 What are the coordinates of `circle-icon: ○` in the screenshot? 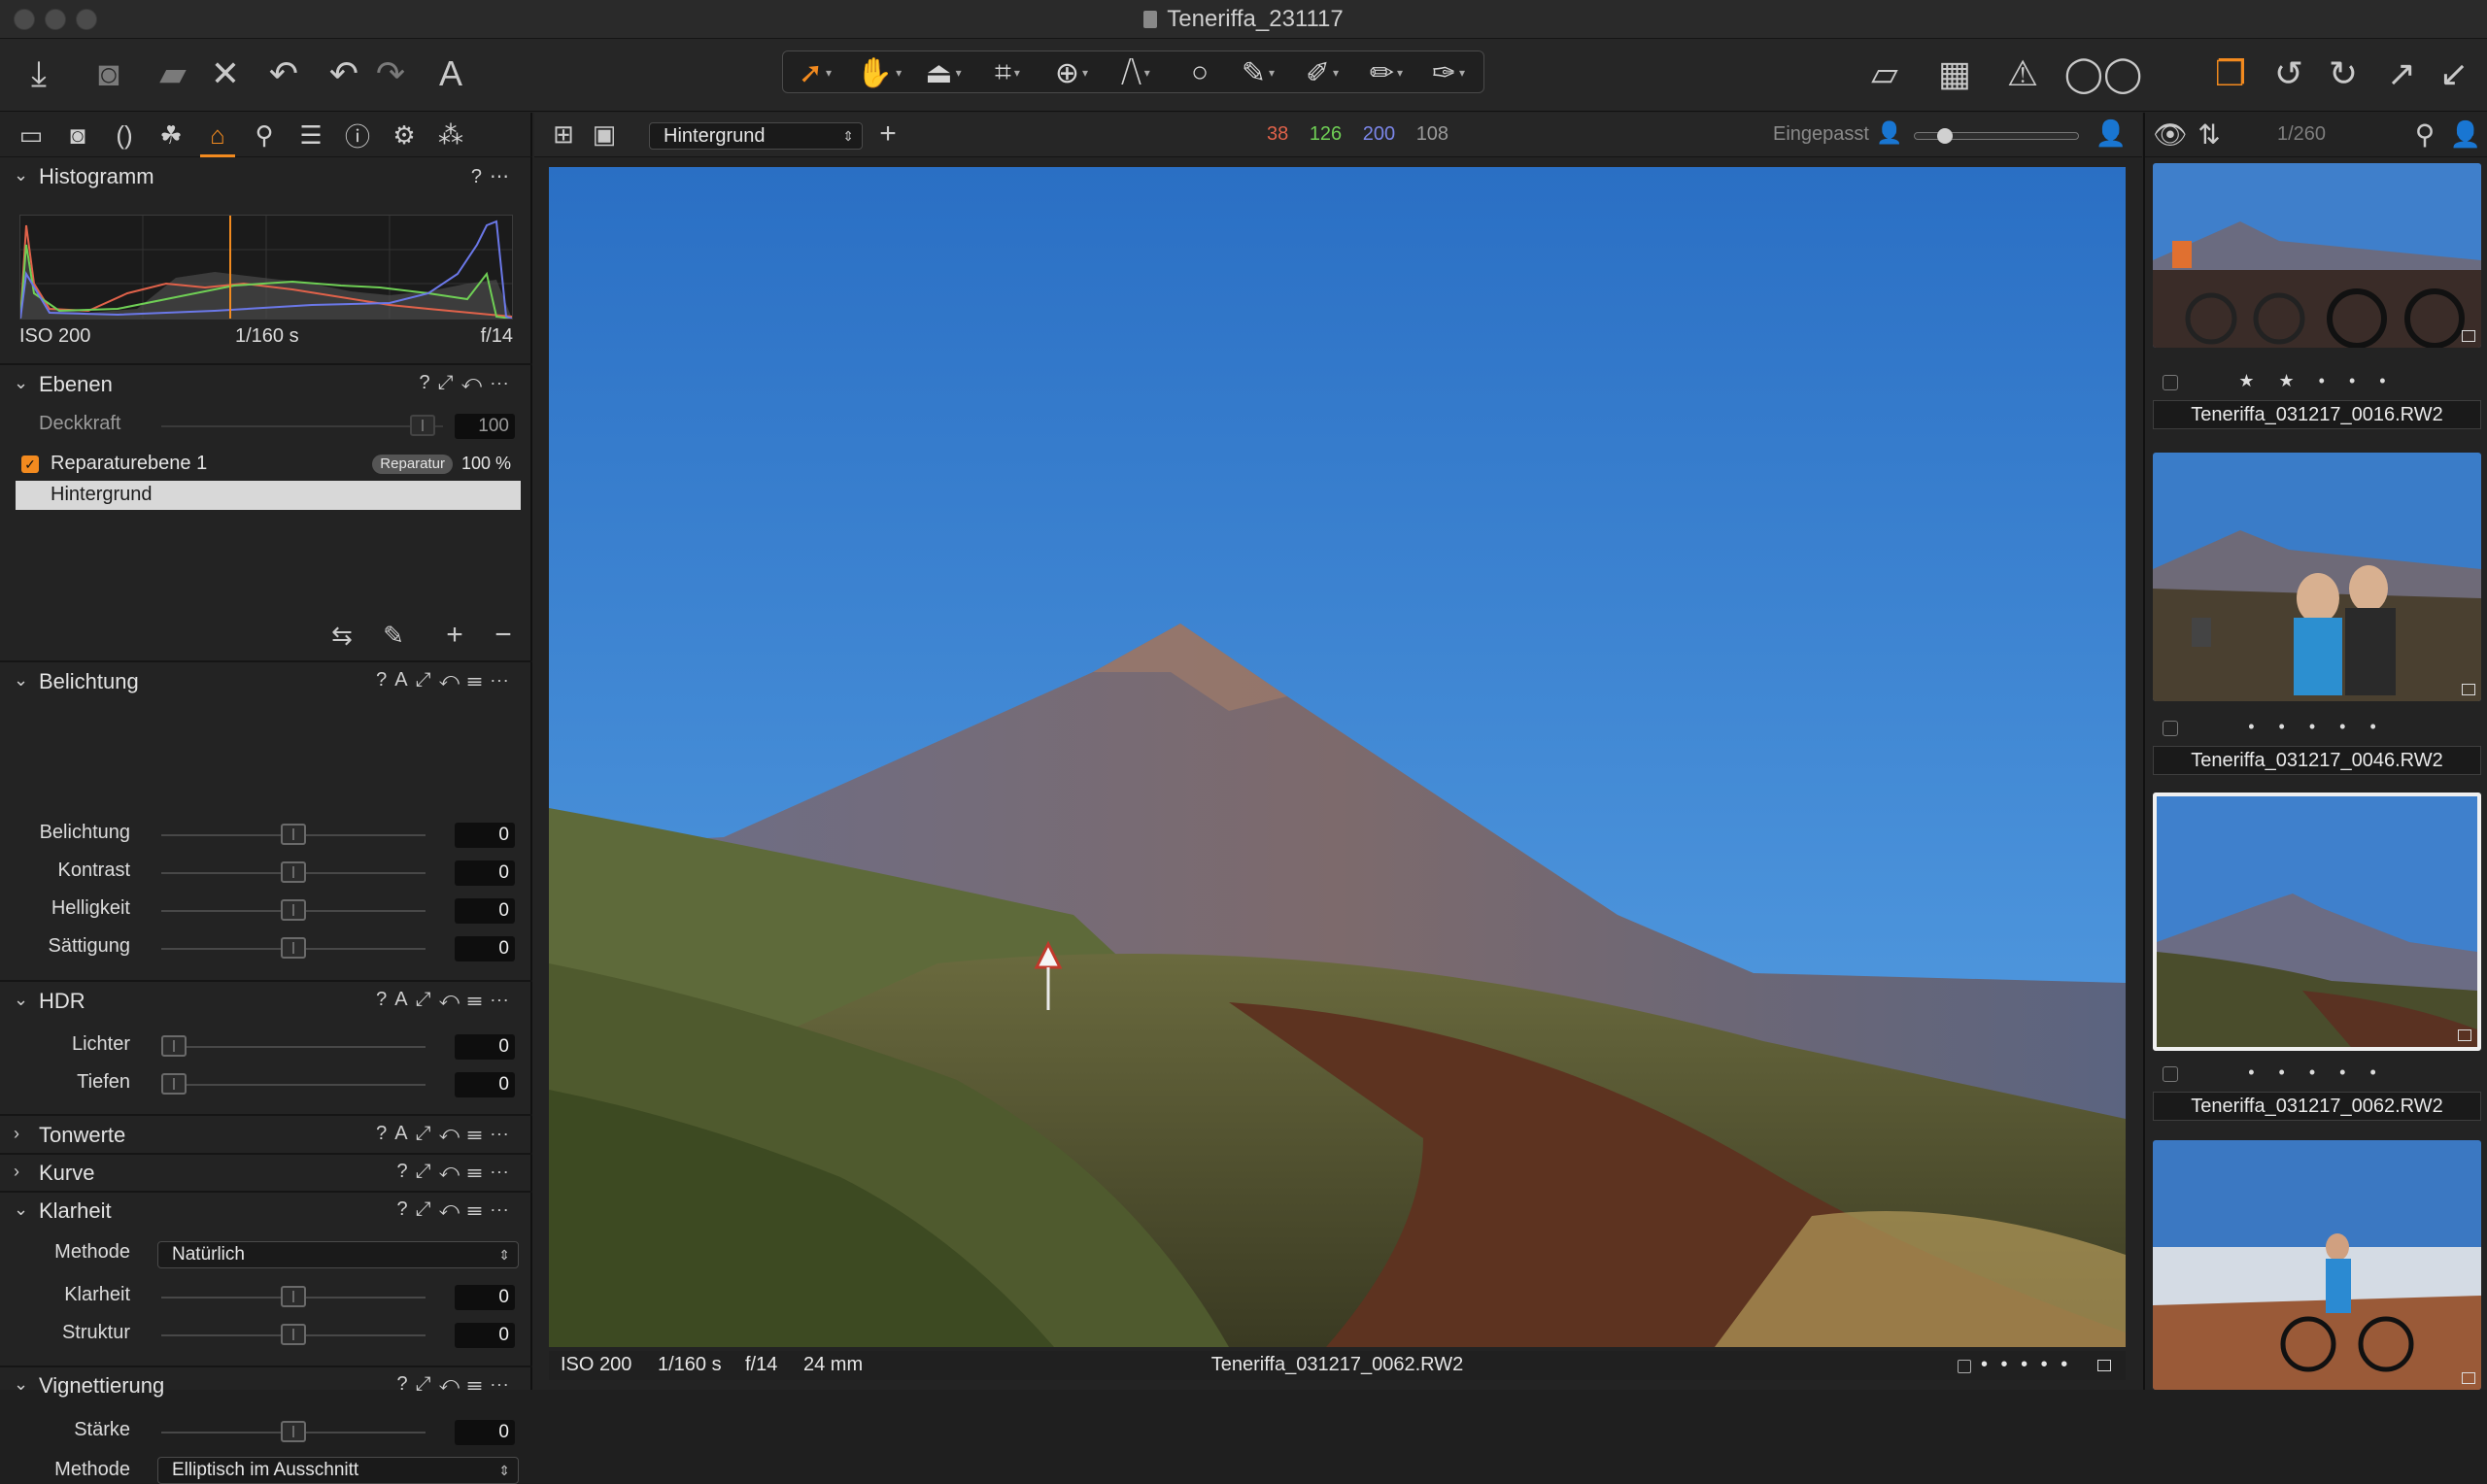 It's located at (1200, 72).